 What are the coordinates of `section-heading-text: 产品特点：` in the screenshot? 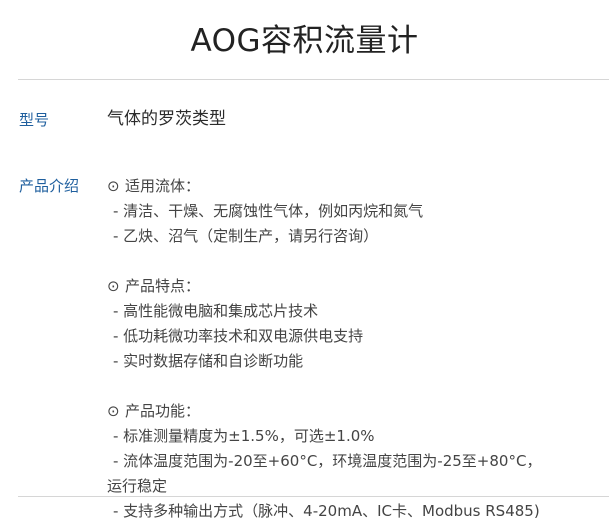 It's located at (163, 286).